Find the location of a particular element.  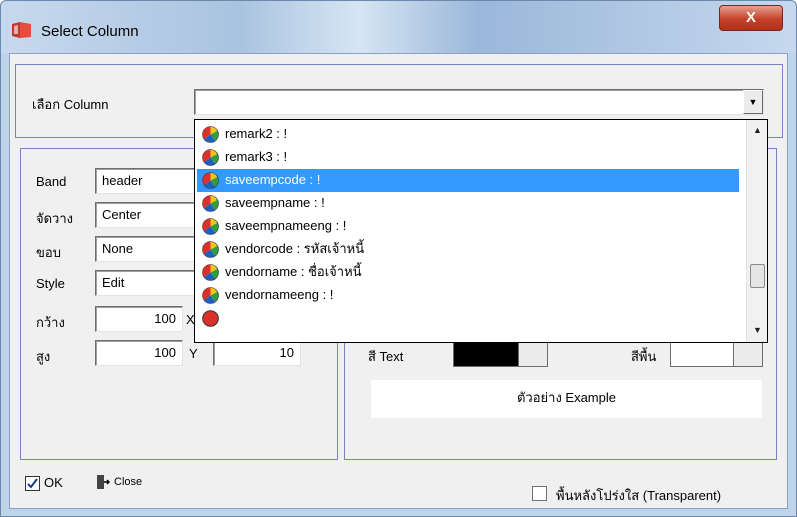

dropdown-item: saveempcode : ! is located at coordinates (468, 180).